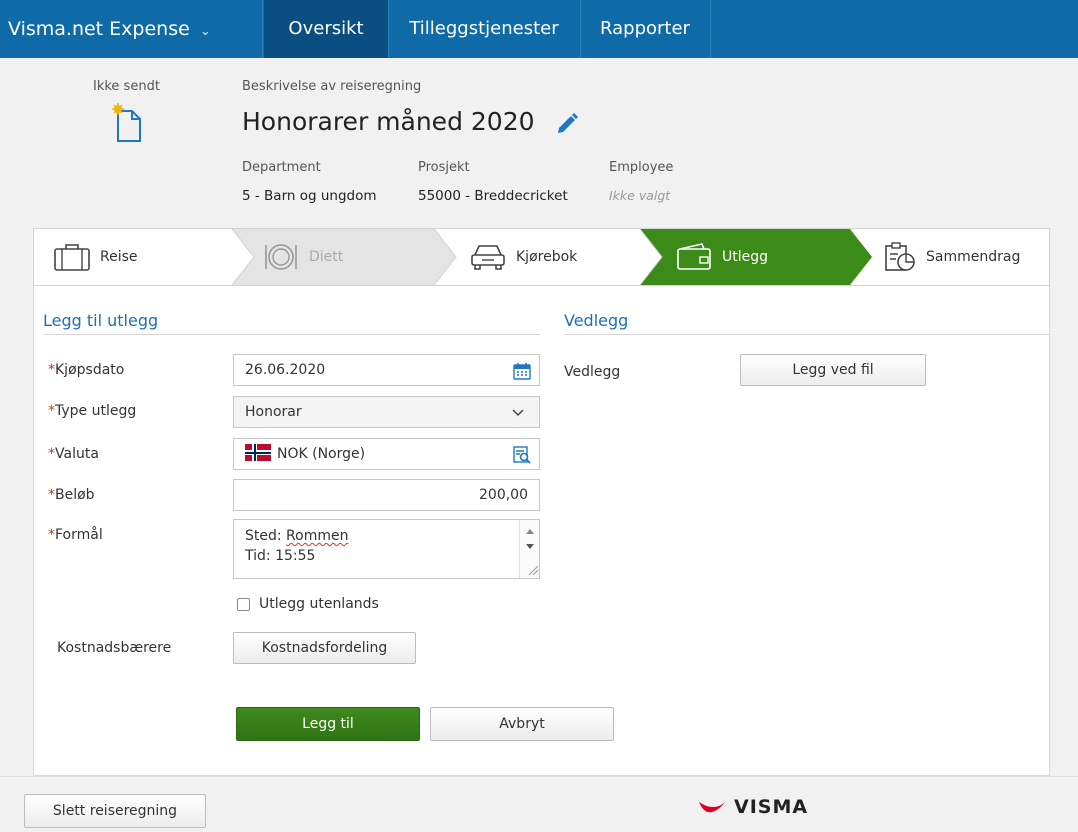 This screenshot has width=1078, height=832. What do you see at coordinates (281, 257) in the screenshot?
I see `plate-icon` at bounding box center [281, 257].